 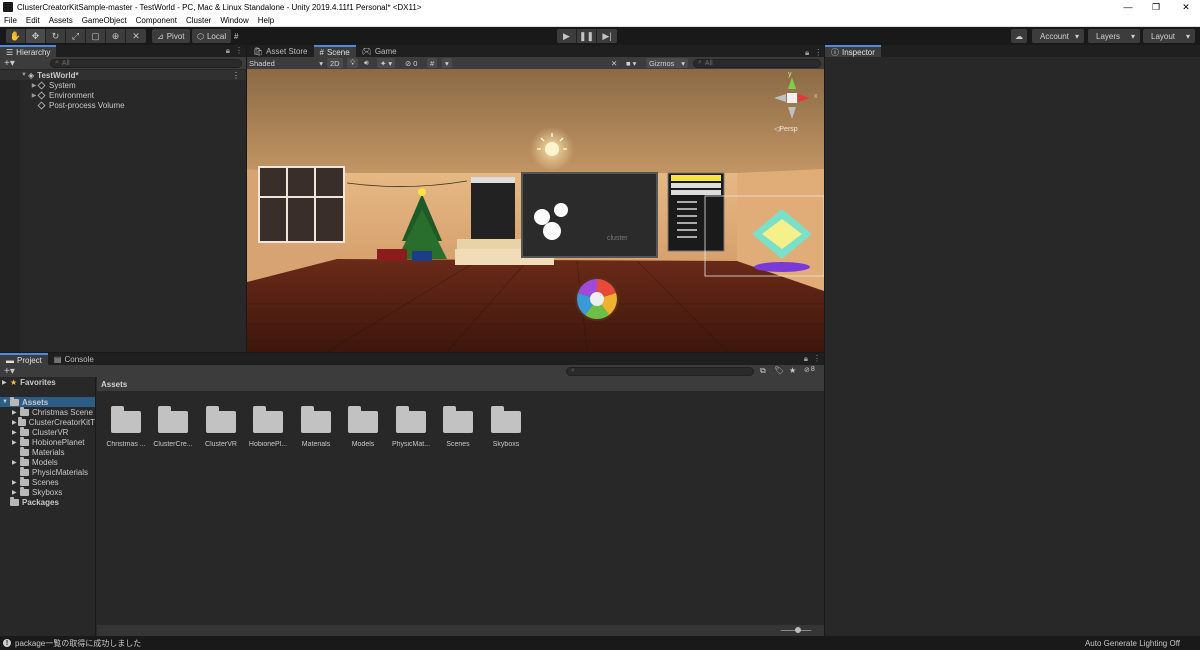 What do you see at coordinates (123, 95) in the screenshot?
I see `hierarchy-item-environment: ▶ Environment` at bounding box center [123, 95].